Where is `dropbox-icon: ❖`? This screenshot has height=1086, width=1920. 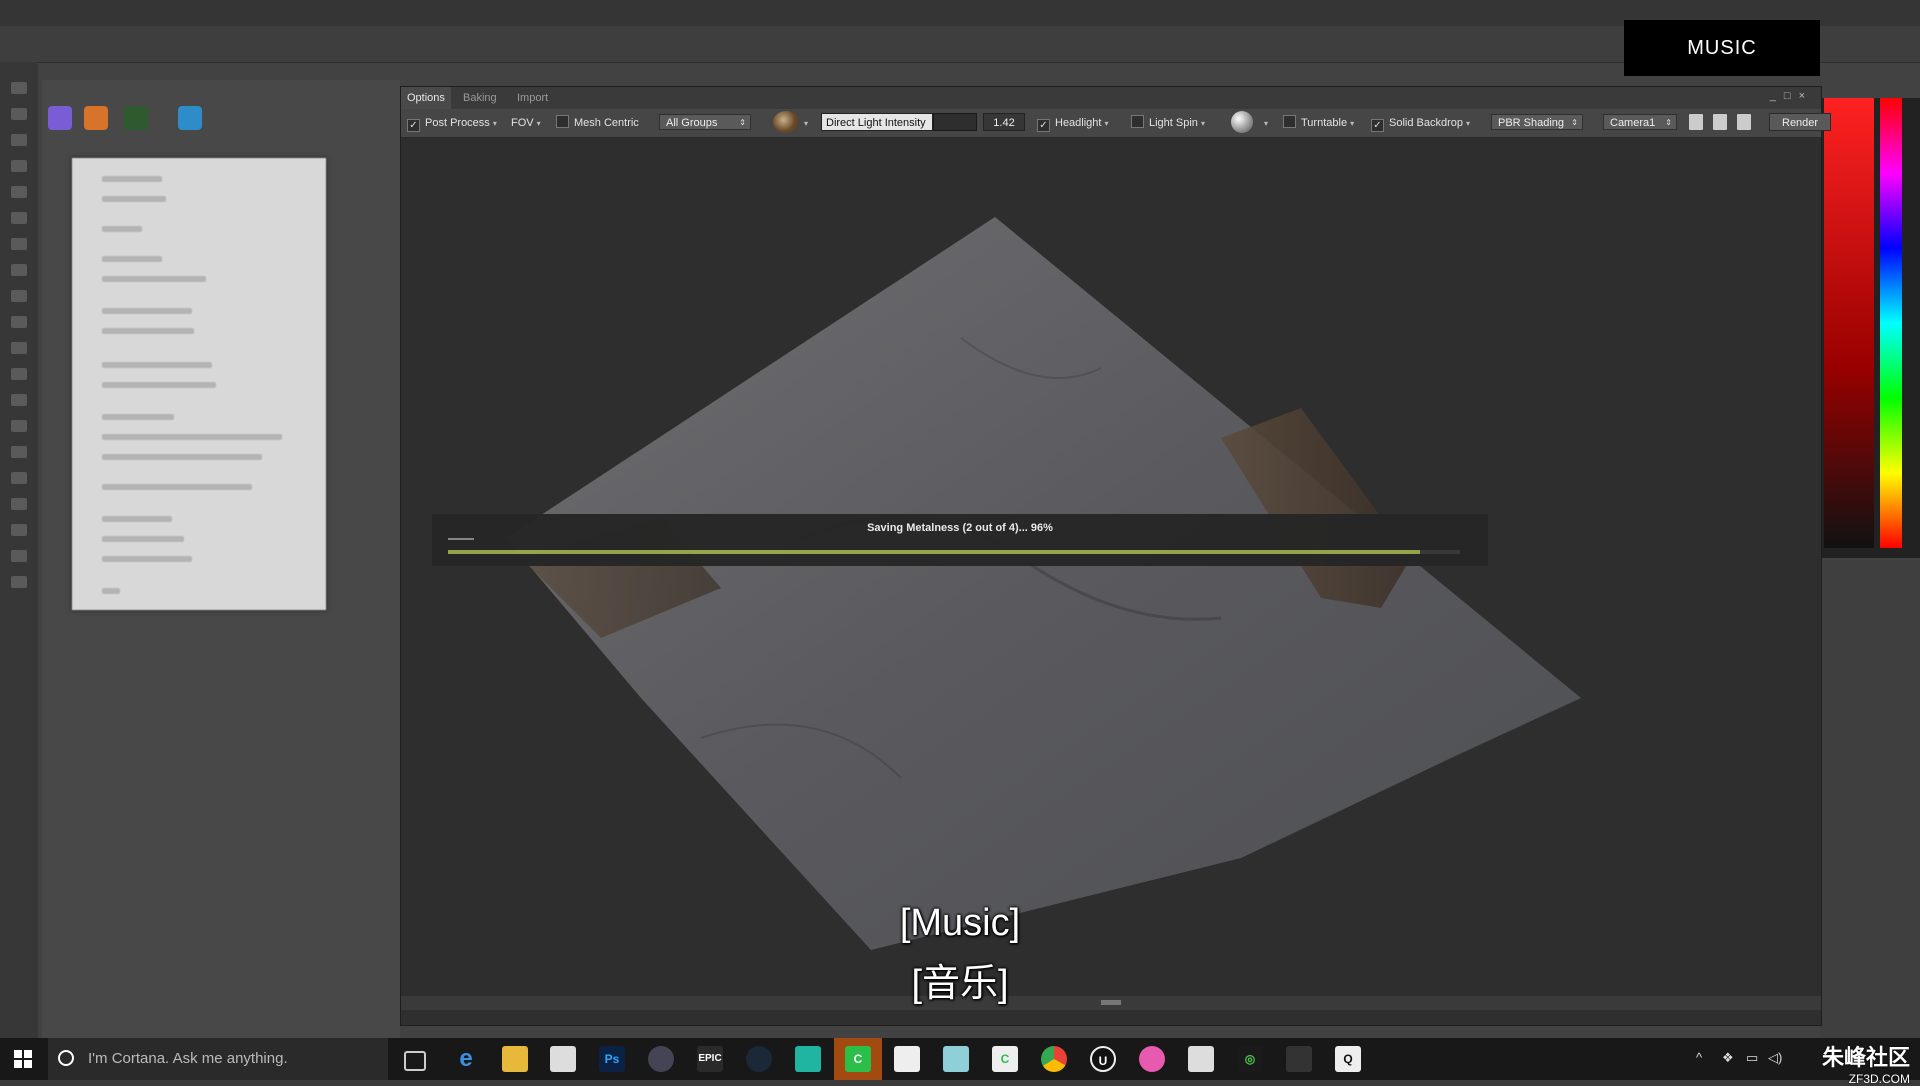
dropbox-icon: ❖ is located at coordinates (1728, 1058).